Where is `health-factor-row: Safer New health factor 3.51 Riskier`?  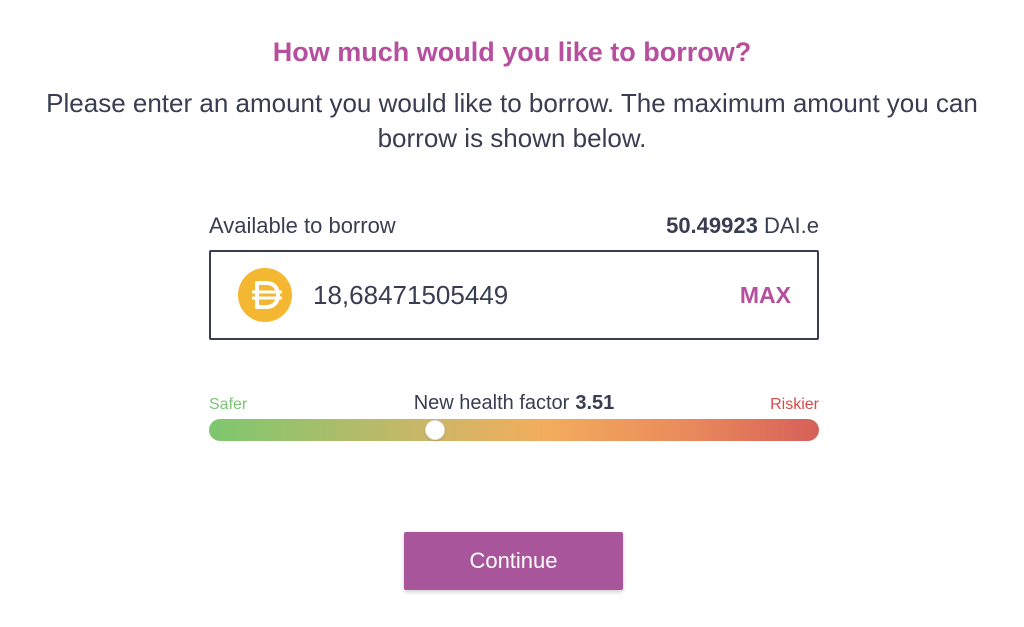
health-factor-row: Safer New health factor 3.51 Riskier is located at coordinates (514, 405).